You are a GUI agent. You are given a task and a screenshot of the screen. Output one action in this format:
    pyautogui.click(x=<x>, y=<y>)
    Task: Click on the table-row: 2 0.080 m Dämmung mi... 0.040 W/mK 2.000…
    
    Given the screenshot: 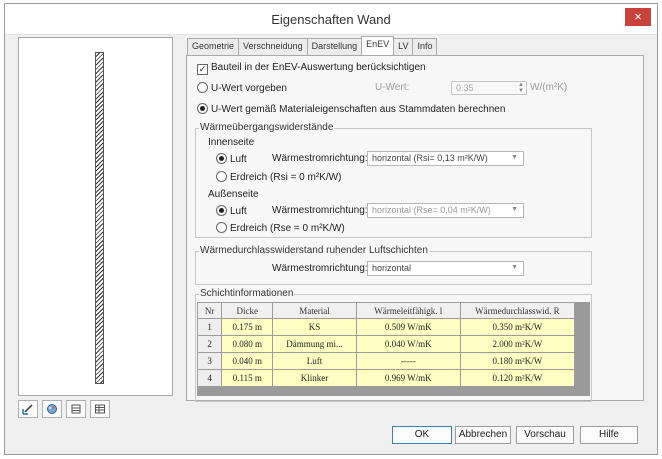 What is the action you would take?
    pyautogui.click(x=386, y=344)
    